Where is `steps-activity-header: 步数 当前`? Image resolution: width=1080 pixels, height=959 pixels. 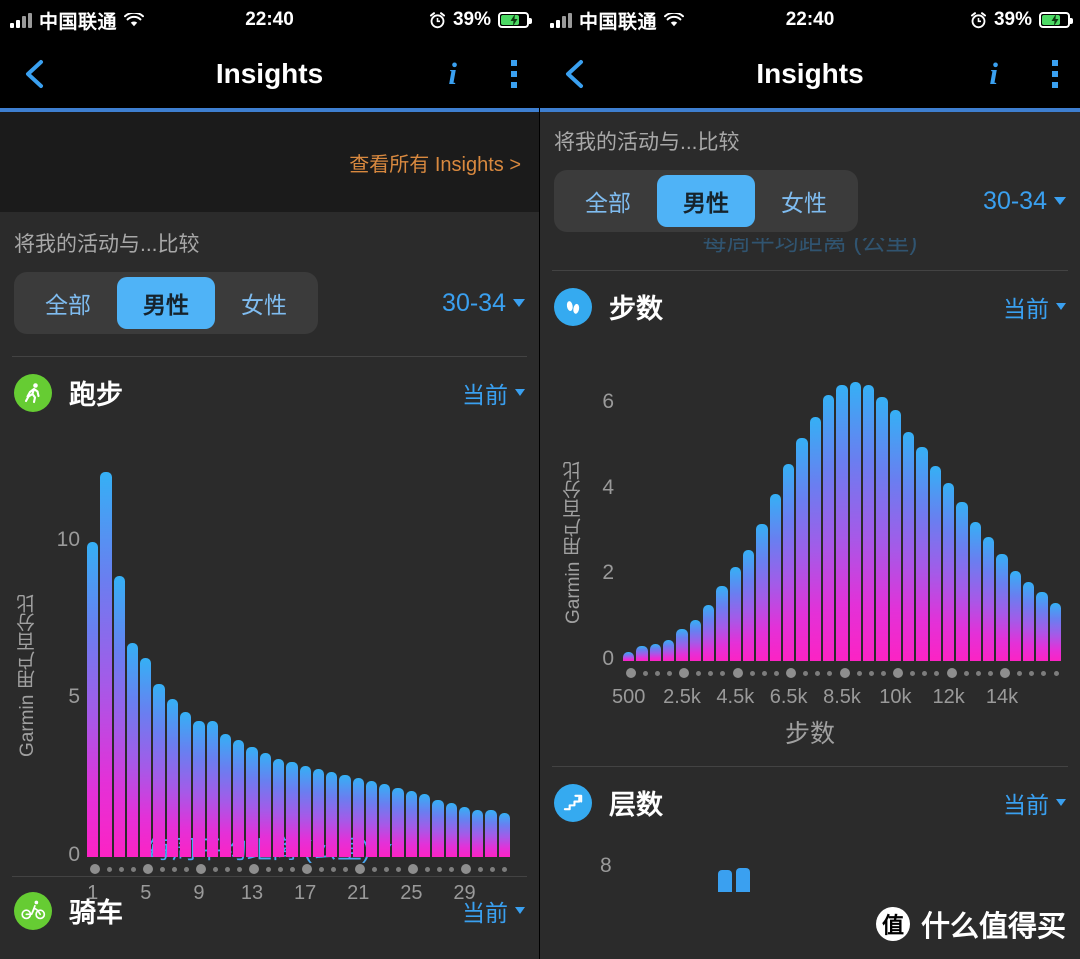
steps-activity-header: 步数 当前 is located at coordinates (810, 298).